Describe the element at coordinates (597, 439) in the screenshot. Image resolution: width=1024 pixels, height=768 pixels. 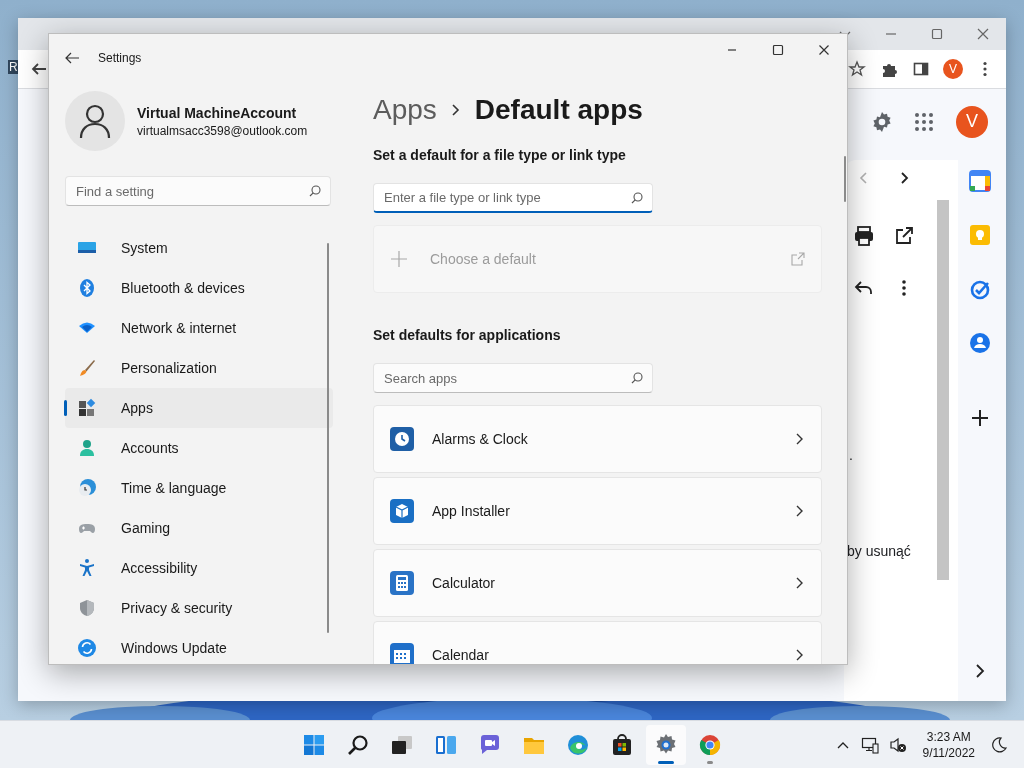
I see `app-row: Alarms & Clock` at that location.